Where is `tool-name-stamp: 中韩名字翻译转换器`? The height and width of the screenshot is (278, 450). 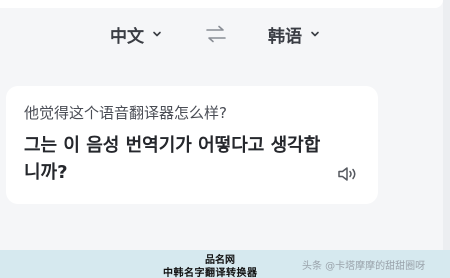 tool-name-stamp: 中韩名字翻译转换器 is located at coordinates (210, 273).